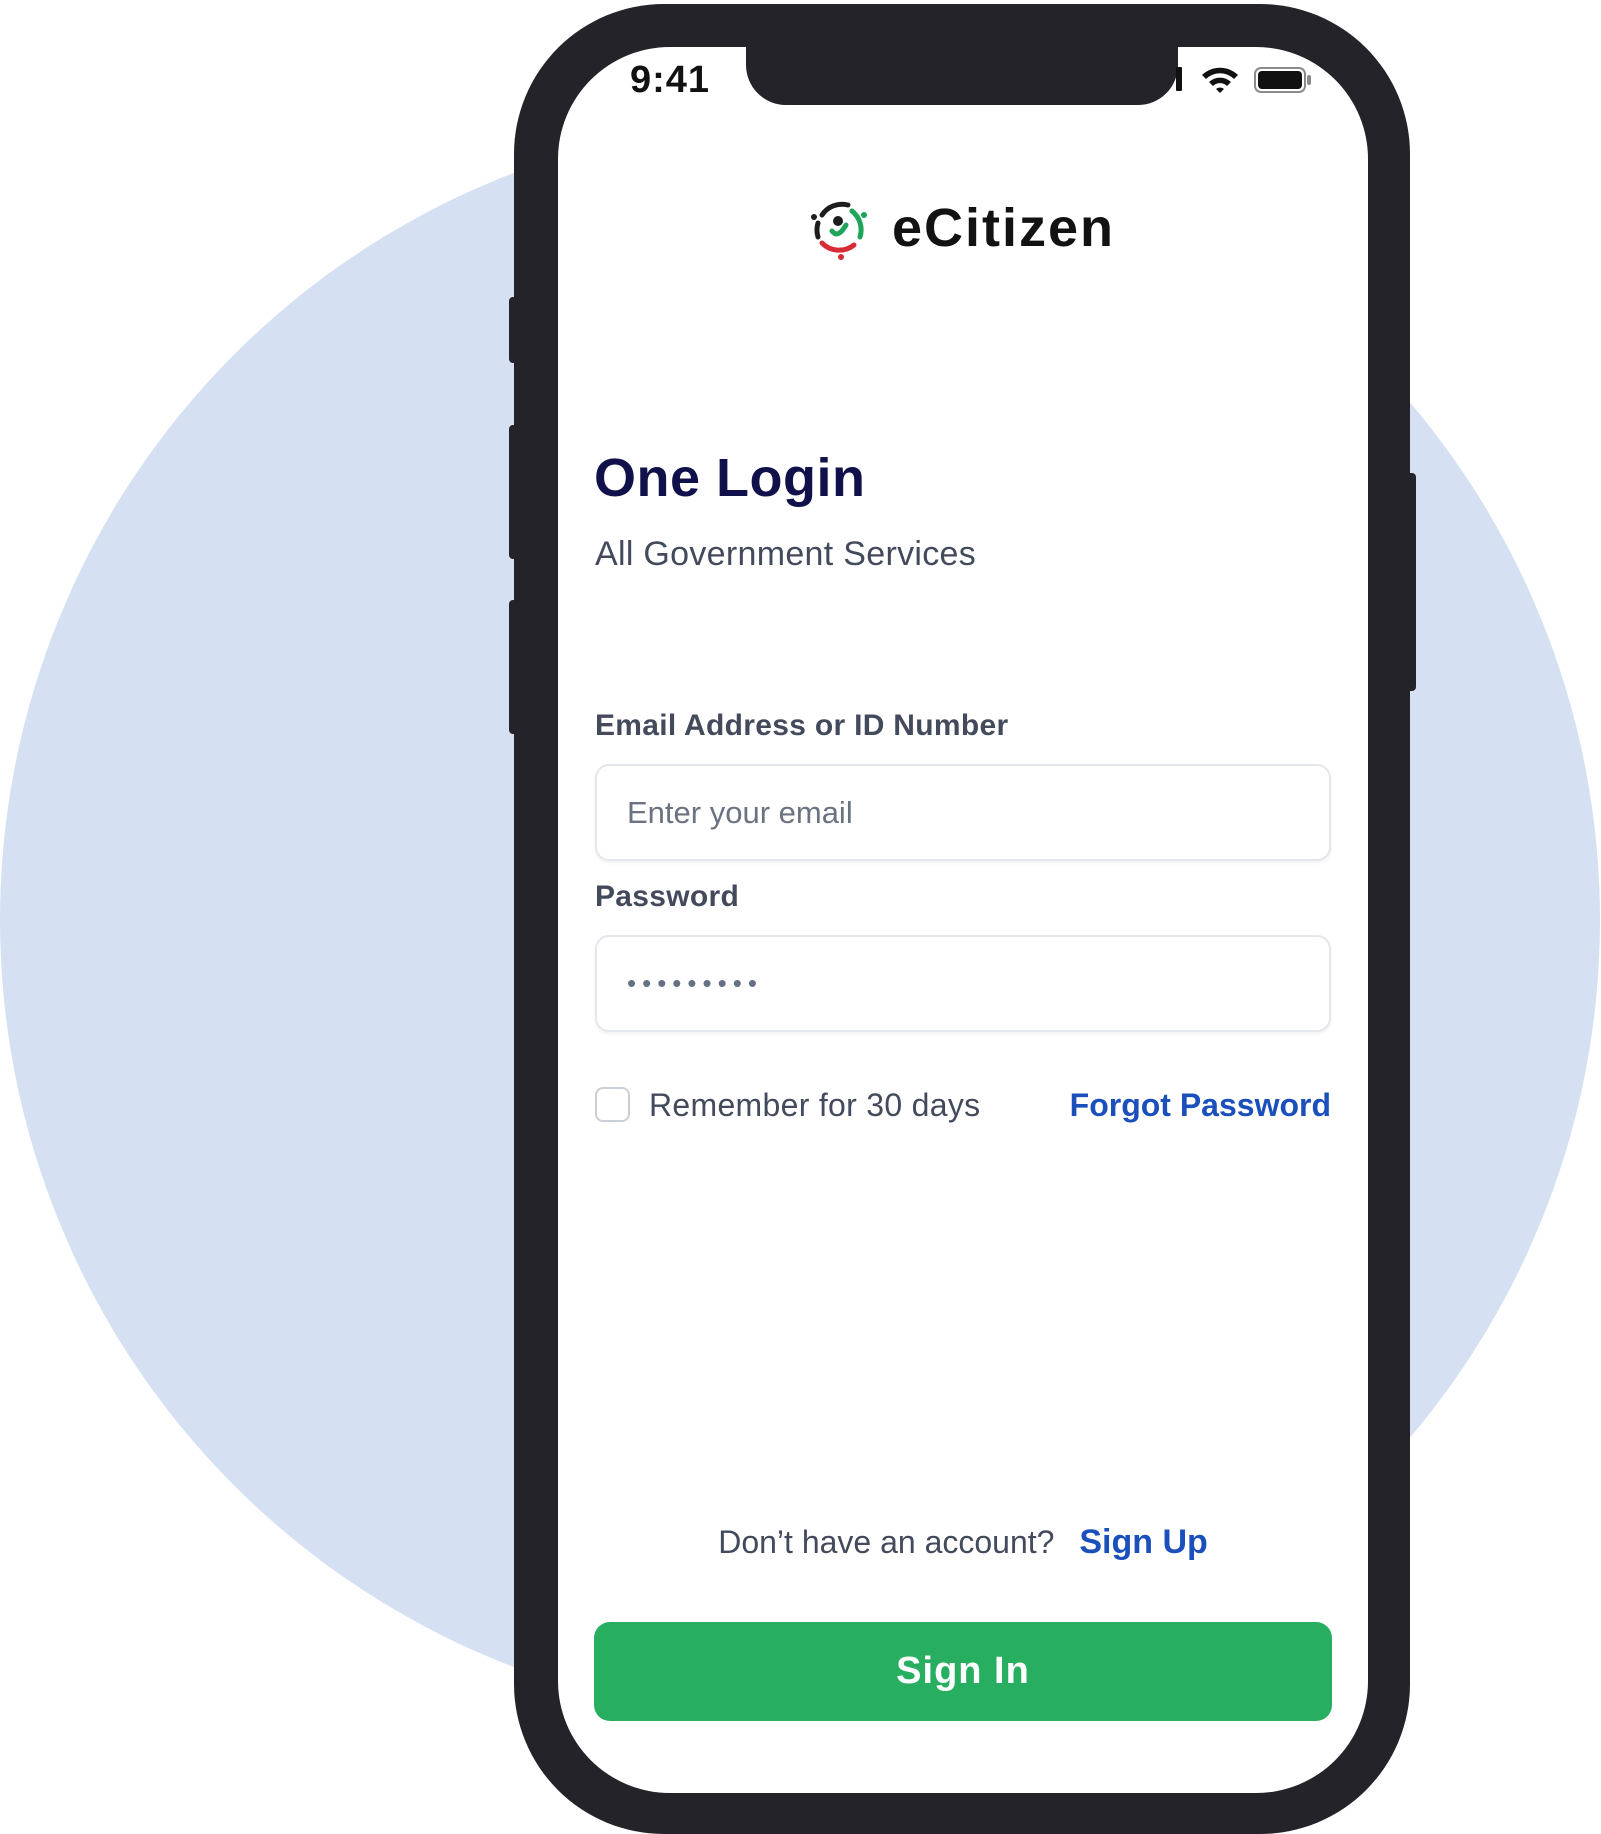 The width and height of the screenshot is (1601, 1834). I want to click on remember-row: Remember for 30 days Forgot Password, so click(963, 1107).